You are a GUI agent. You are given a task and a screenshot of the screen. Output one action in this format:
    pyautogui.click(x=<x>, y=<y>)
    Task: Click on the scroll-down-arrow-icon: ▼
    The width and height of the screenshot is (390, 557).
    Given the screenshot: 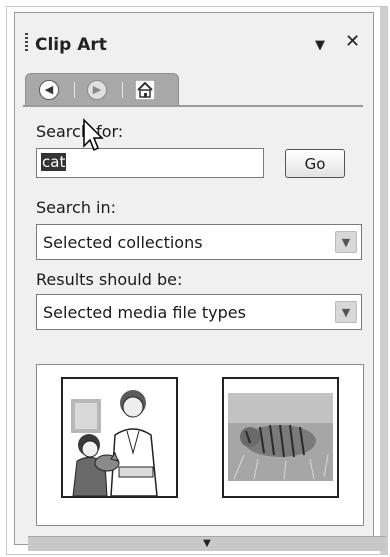 What is the action you would take?
    pyautogui.click(x=207, y=543)
    